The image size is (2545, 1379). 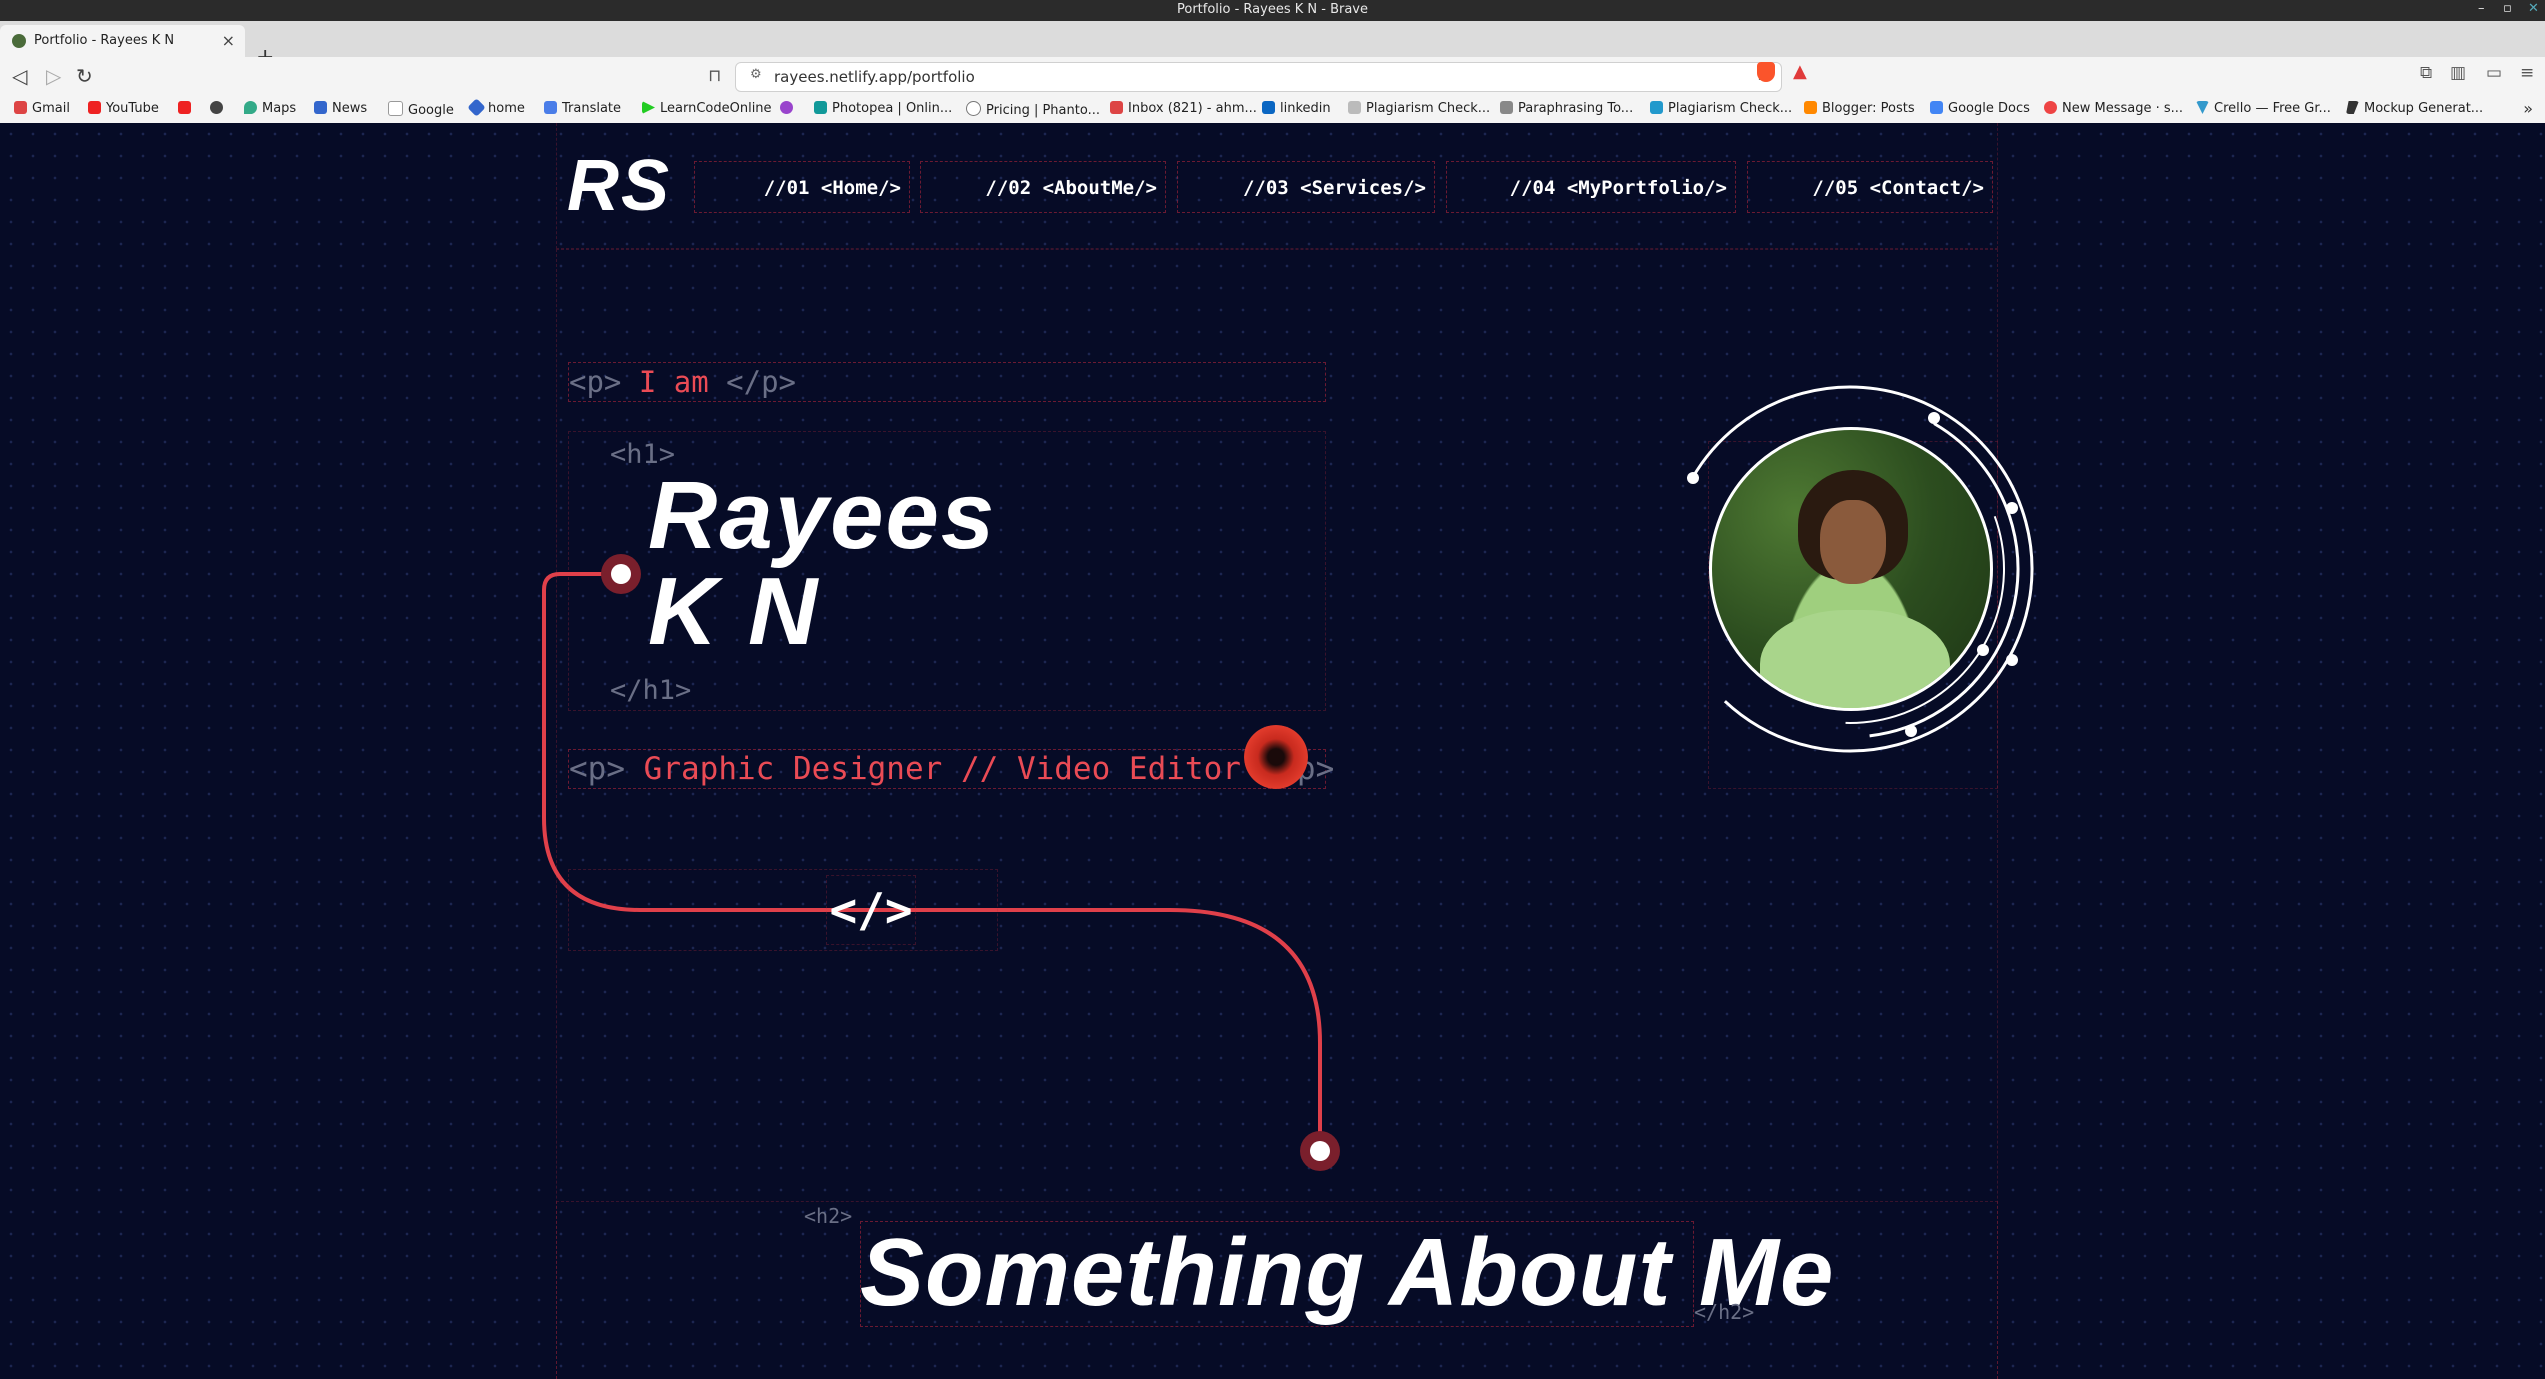 I want to click on bookmark-google: Google, so click(x=421, y=109).